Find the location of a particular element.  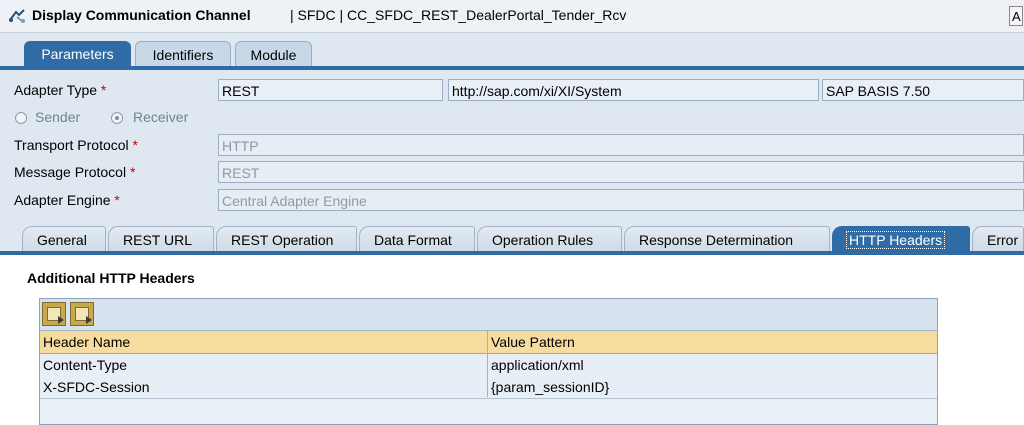

transport-protocol-field: HTTP is located at coordinates (621, 145).